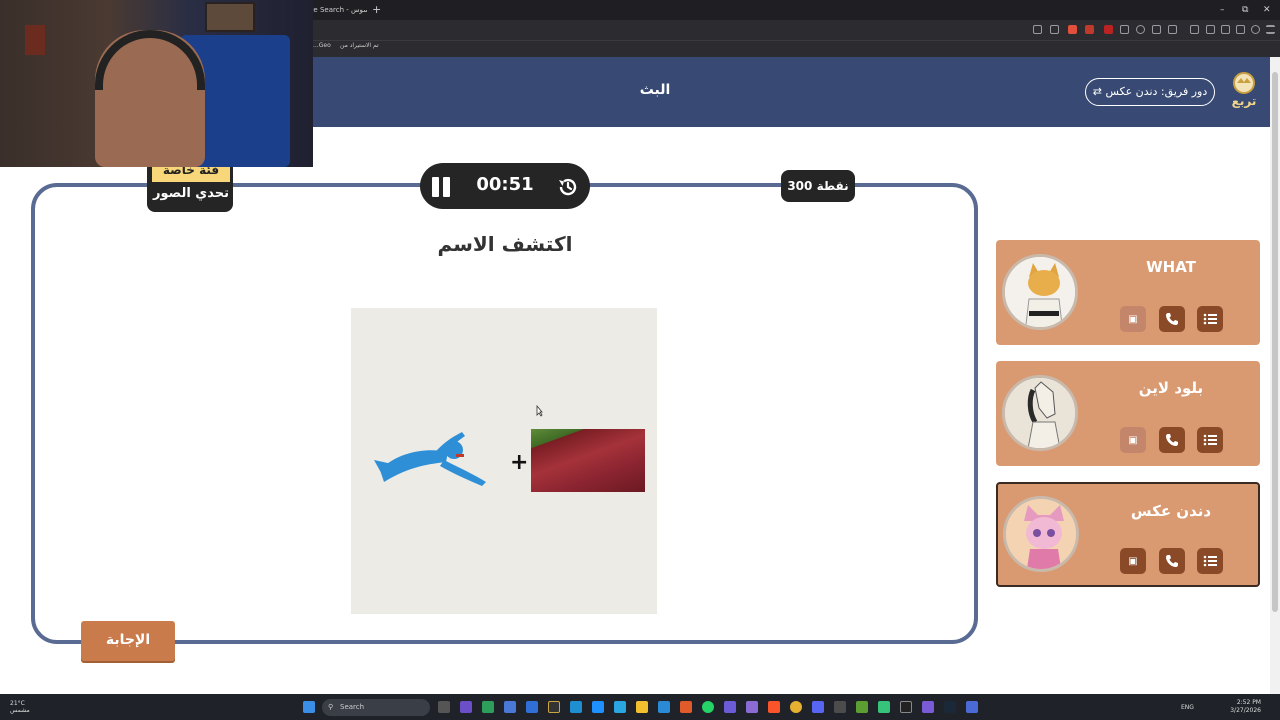  Describe the element at coordinates (435, 187) in the screenshot. I see `pause-icon` at that location.